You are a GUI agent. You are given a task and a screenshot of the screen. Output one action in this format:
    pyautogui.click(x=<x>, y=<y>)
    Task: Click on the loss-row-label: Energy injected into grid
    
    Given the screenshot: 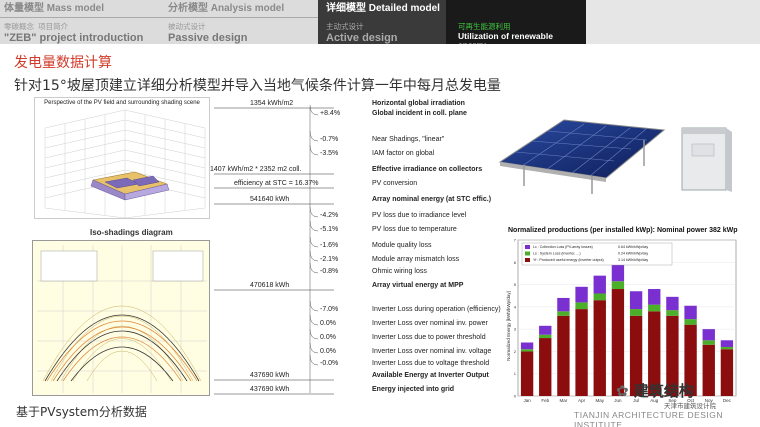 What is the action you would take?
    pyautogui.click(x=413, y=389)
    